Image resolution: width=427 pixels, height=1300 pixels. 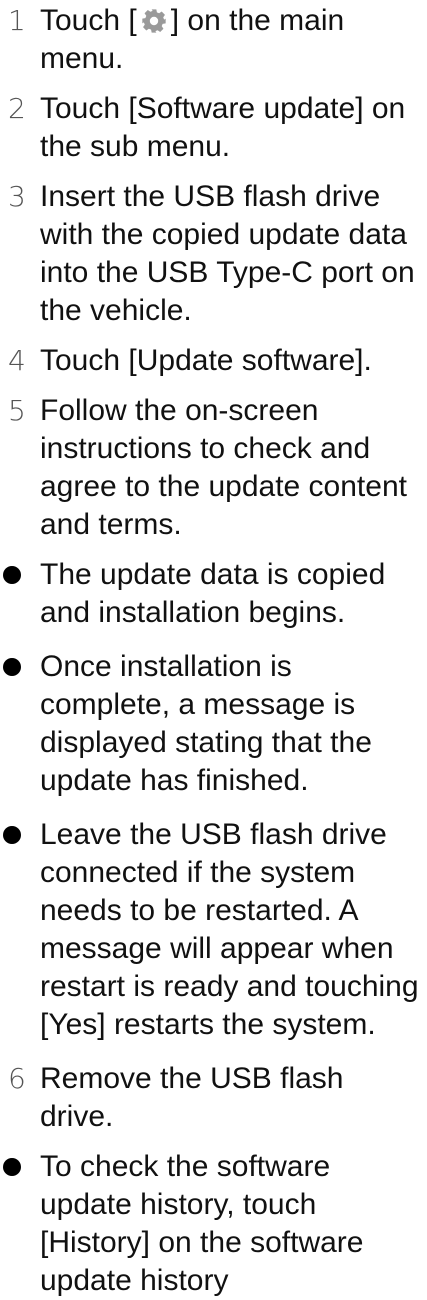 I want to click on step-number: 4, so click(x=17, y=360).